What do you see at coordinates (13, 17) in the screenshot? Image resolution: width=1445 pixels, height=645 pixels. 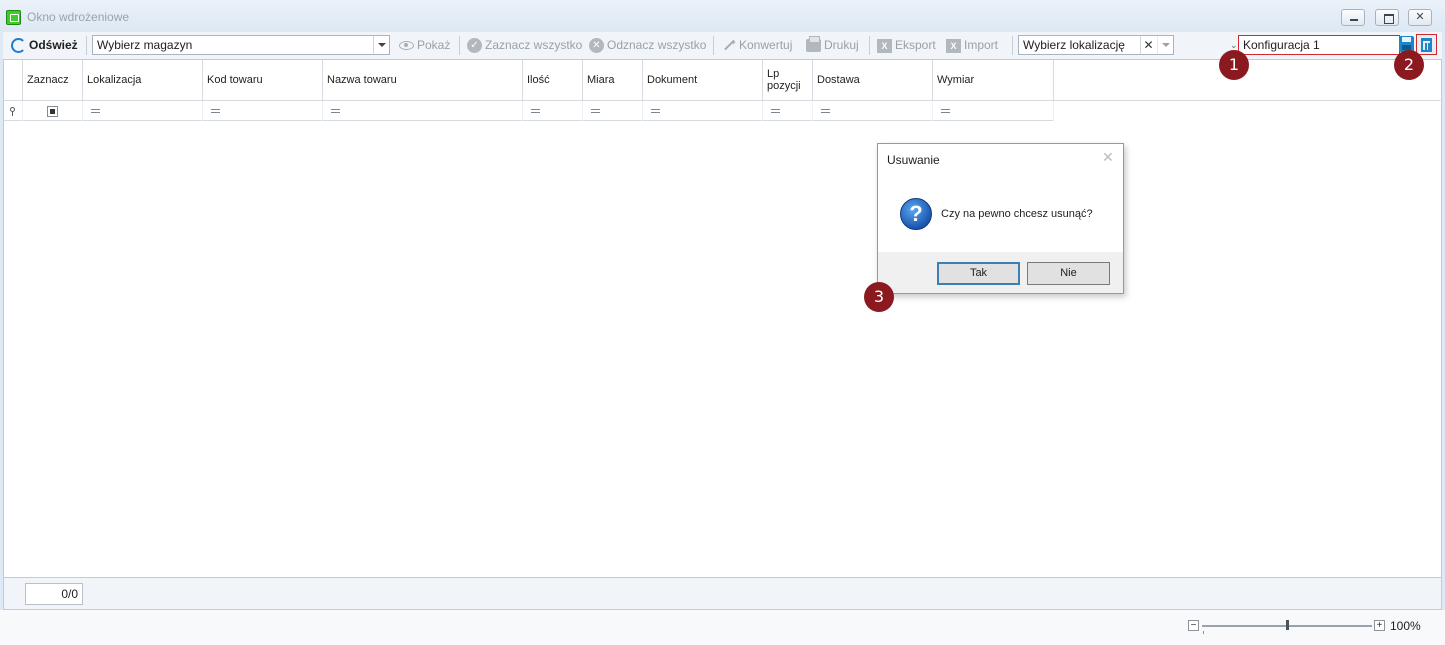 I see `basket-app-icon` at bounding box center [13, 17].